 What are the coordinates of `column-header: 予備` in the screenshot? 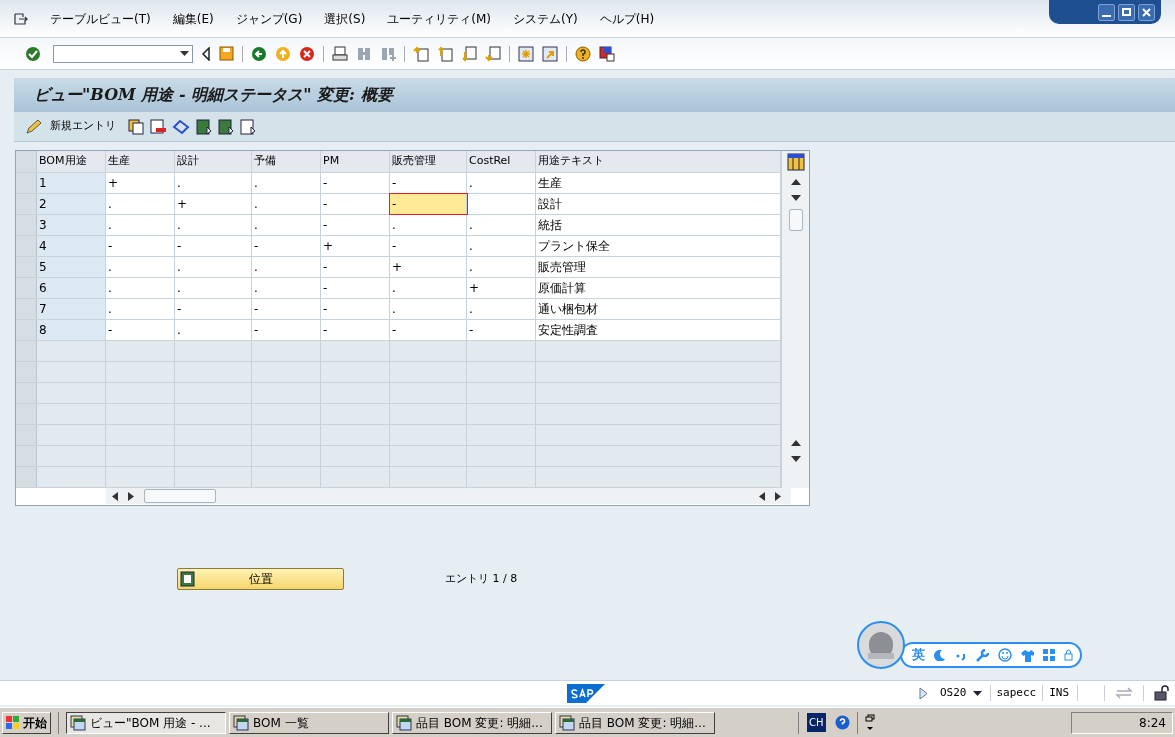 It's located at (286, 161).